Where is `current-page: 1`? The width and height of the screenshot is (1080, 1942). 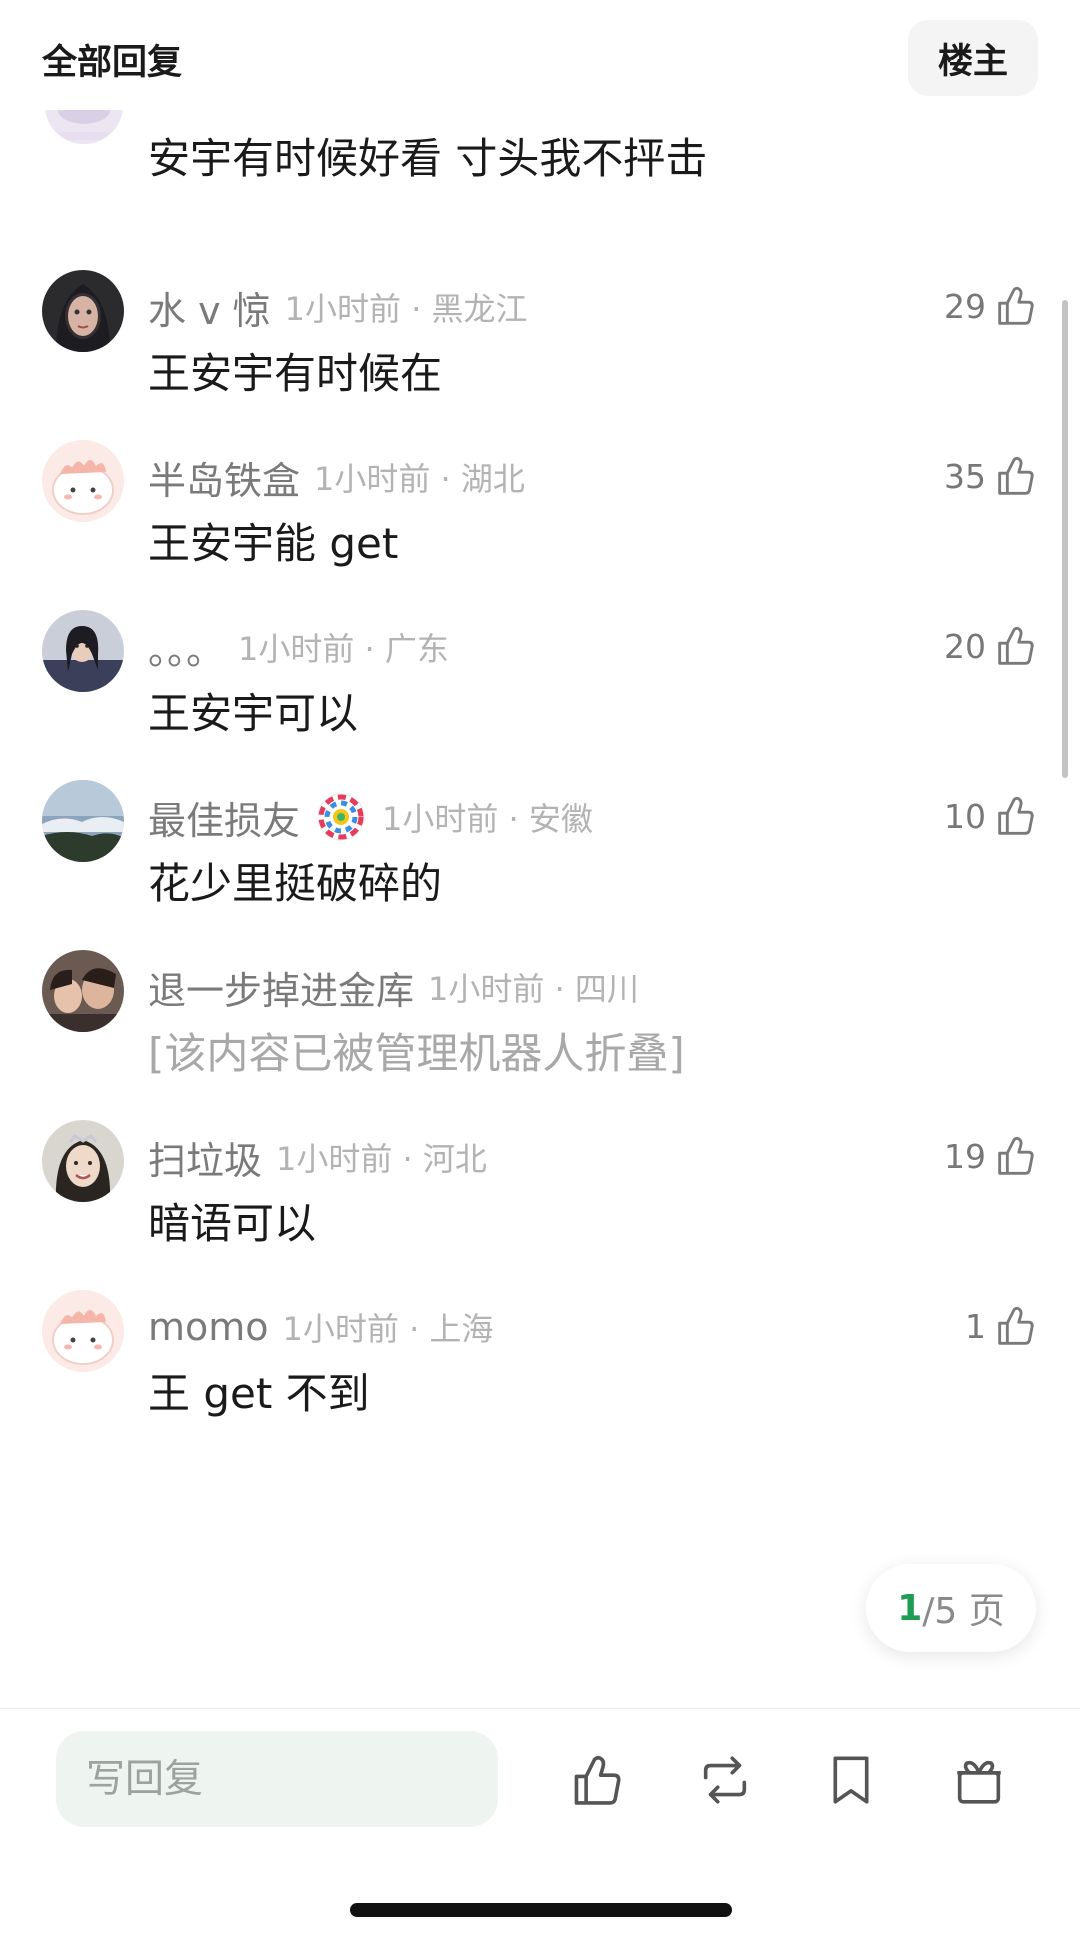 current-page: 1 is located at coordinates (910, 1608).